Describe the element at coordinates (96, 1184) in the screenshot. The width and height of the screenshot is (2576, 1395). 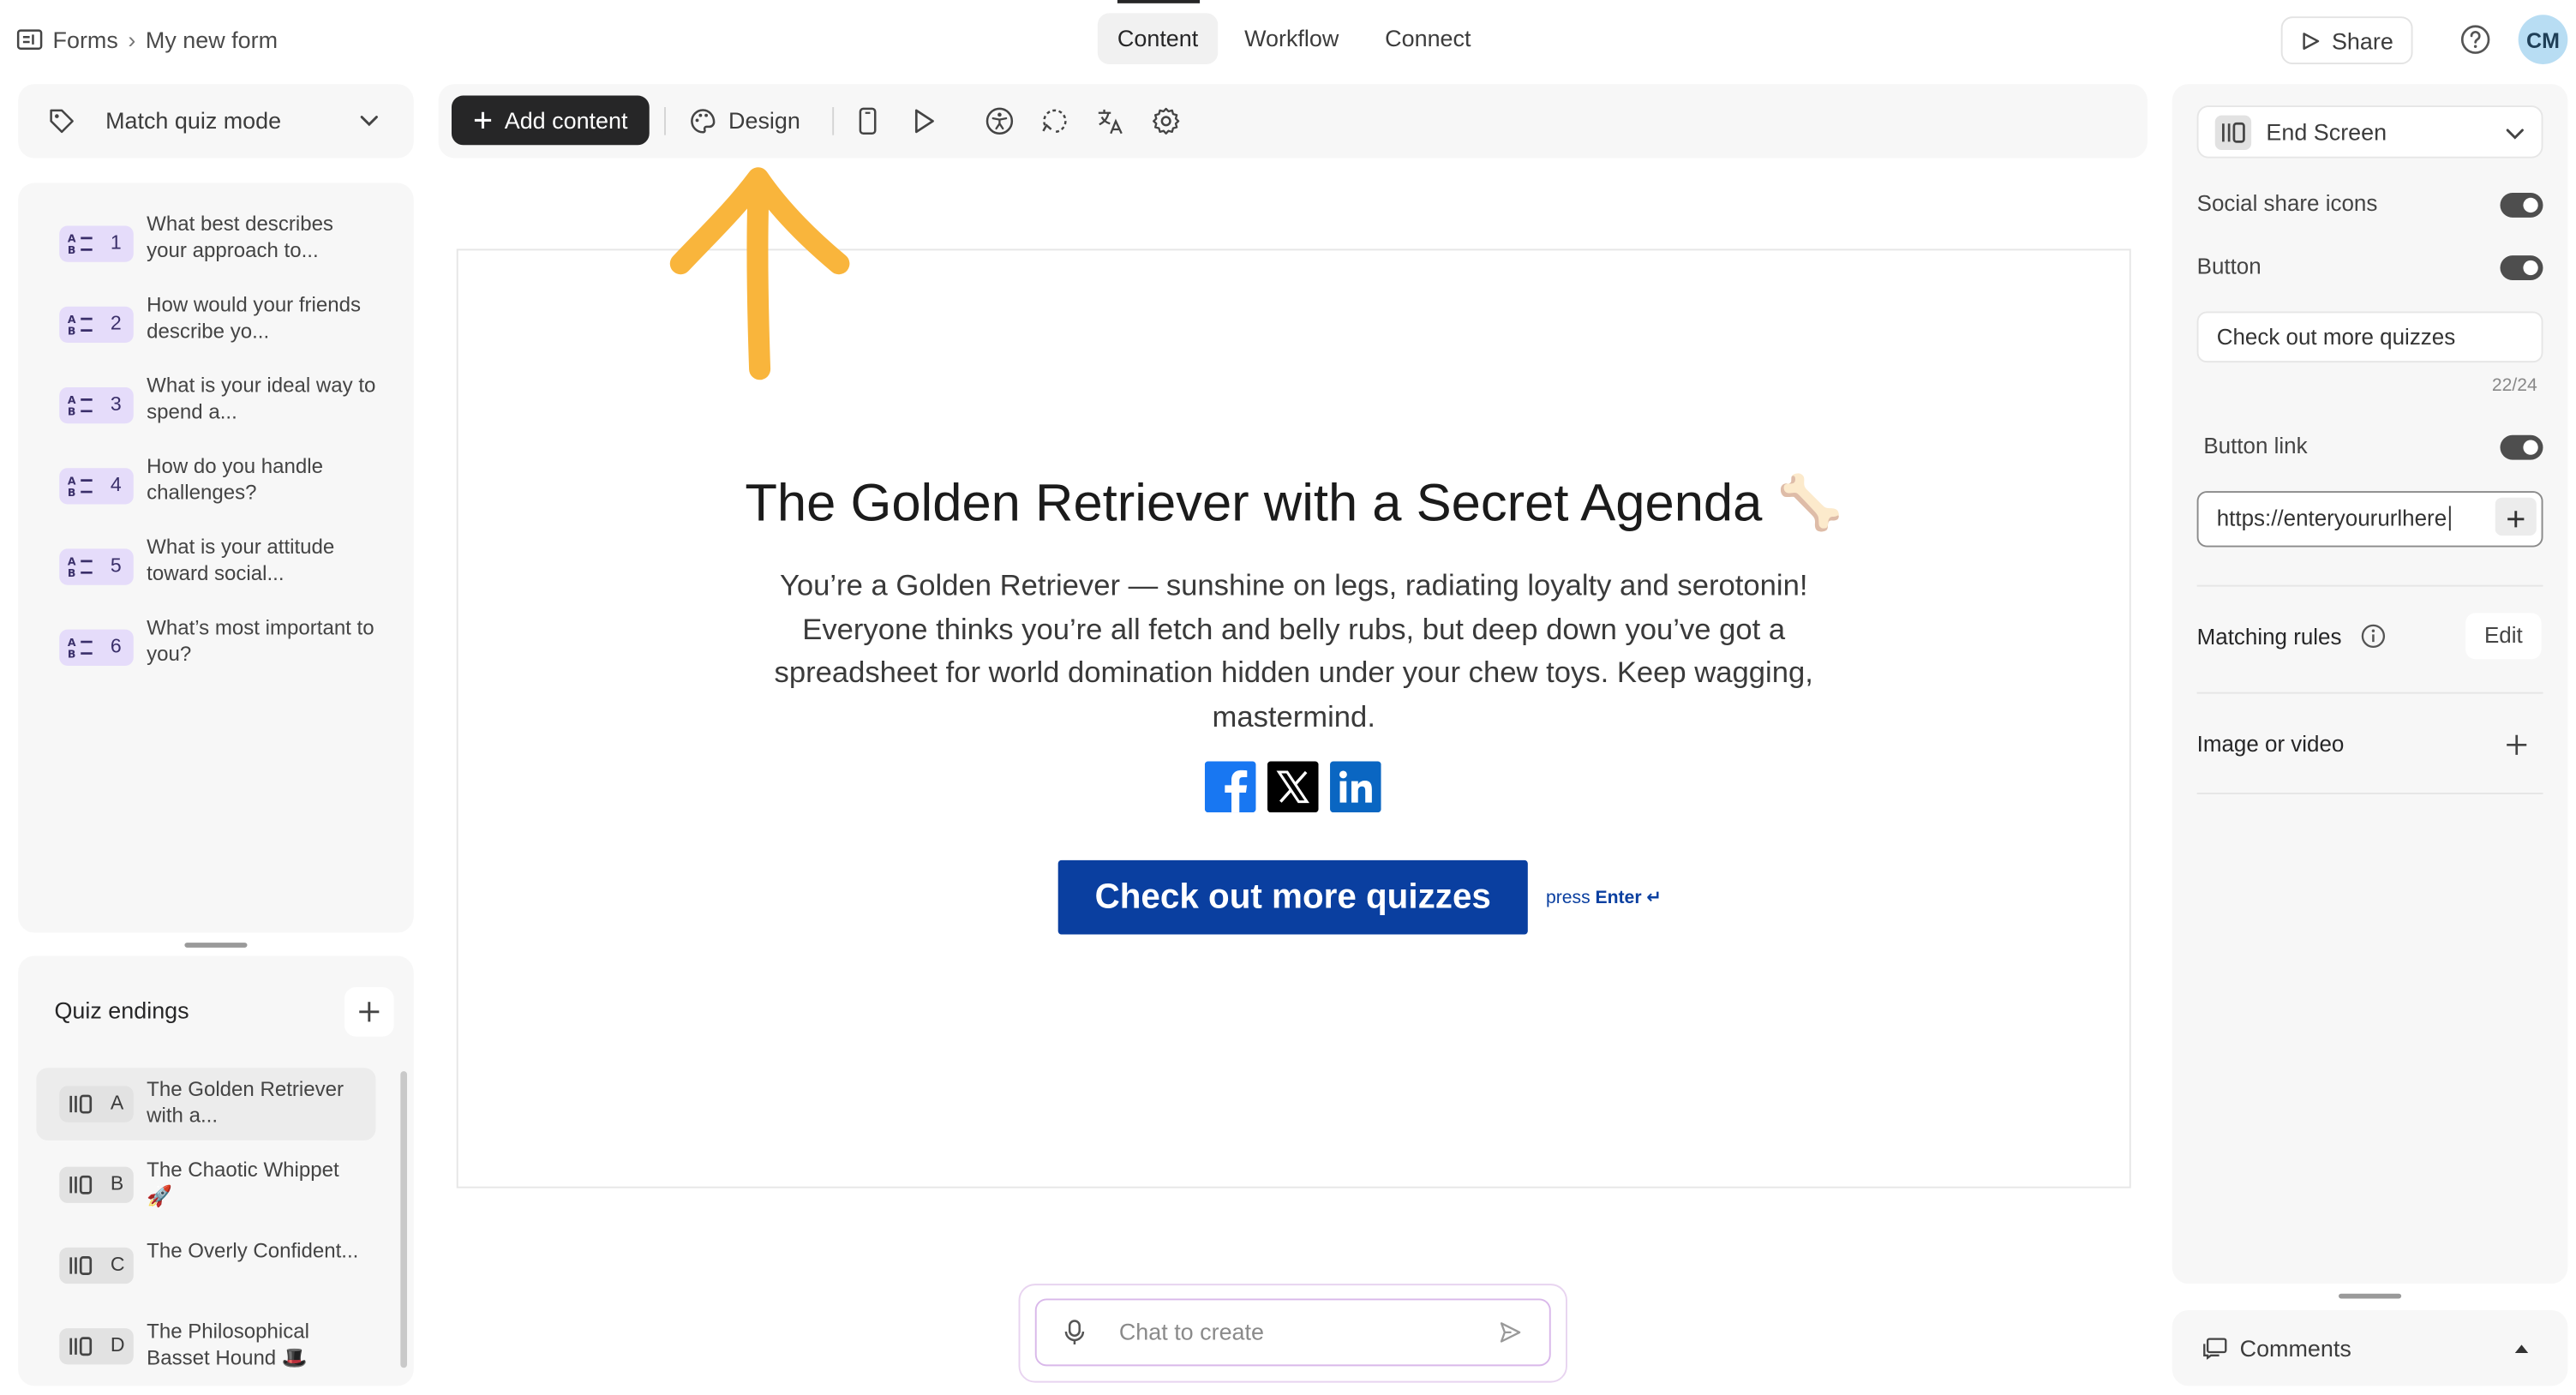
I see `ending-badge: B` at that location.